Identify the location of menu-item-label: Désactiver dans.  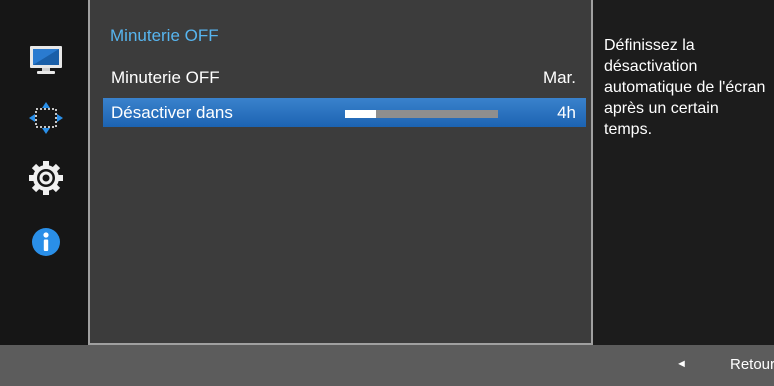
(172, 112).